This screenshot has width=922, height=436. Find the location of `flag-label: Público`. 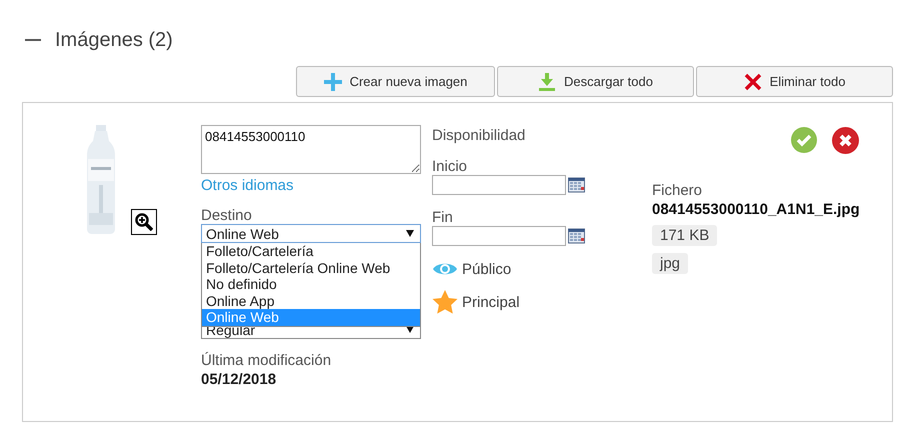

flag-label: Público is located at coordinates (487, 269).